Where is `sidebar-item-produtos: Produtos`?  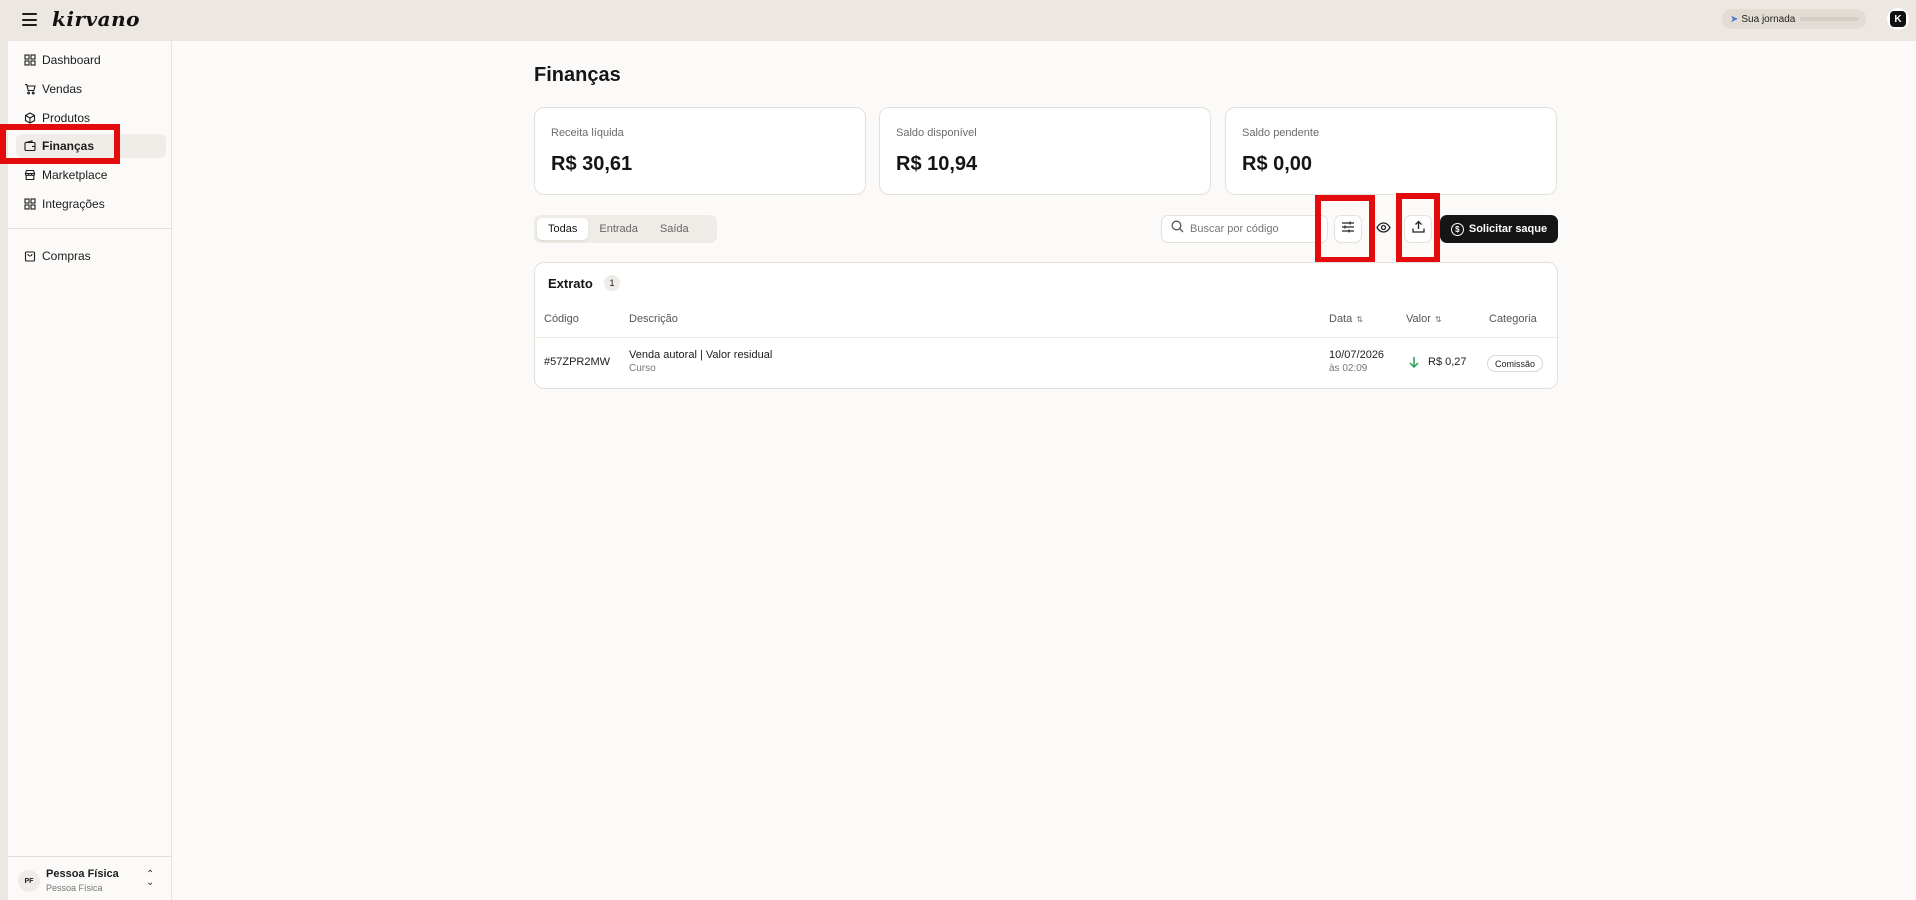
sidebar-item-produtos: Produtos is located at coordinates (91, 118).